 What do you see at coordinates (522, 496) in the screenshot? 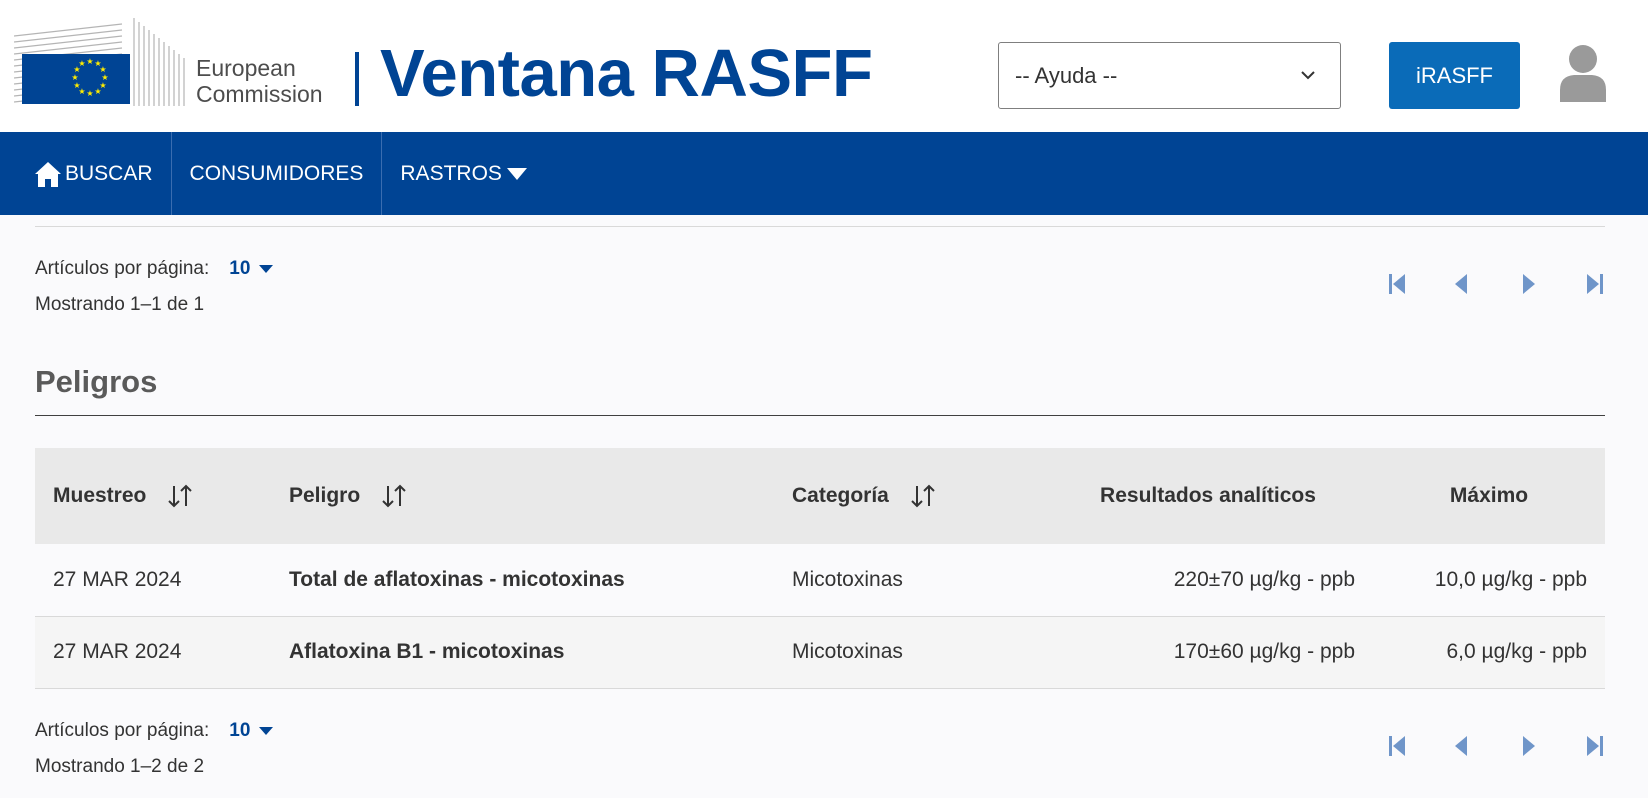
I see `column-header-peligro: Peligro` at bounding box center [522, 496].